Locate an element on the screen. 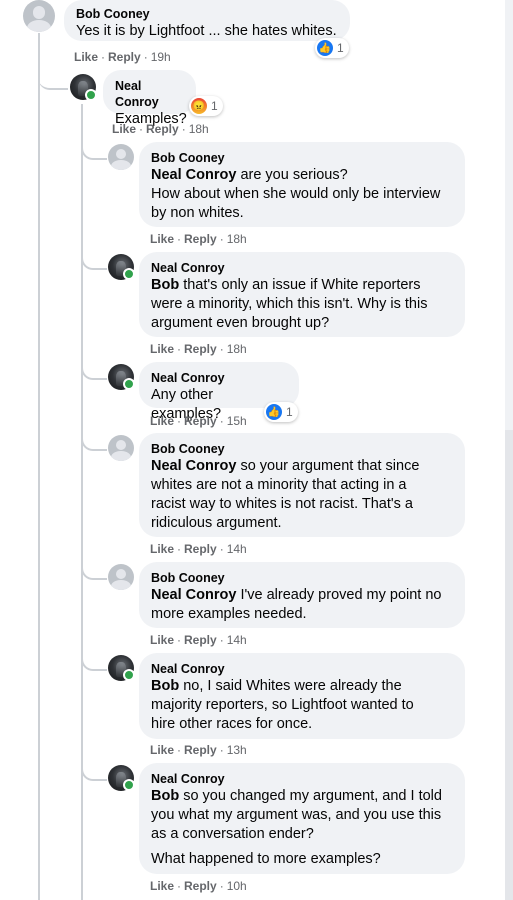  comment-text: as a conversation ender? is located at coordinates (232, 834).